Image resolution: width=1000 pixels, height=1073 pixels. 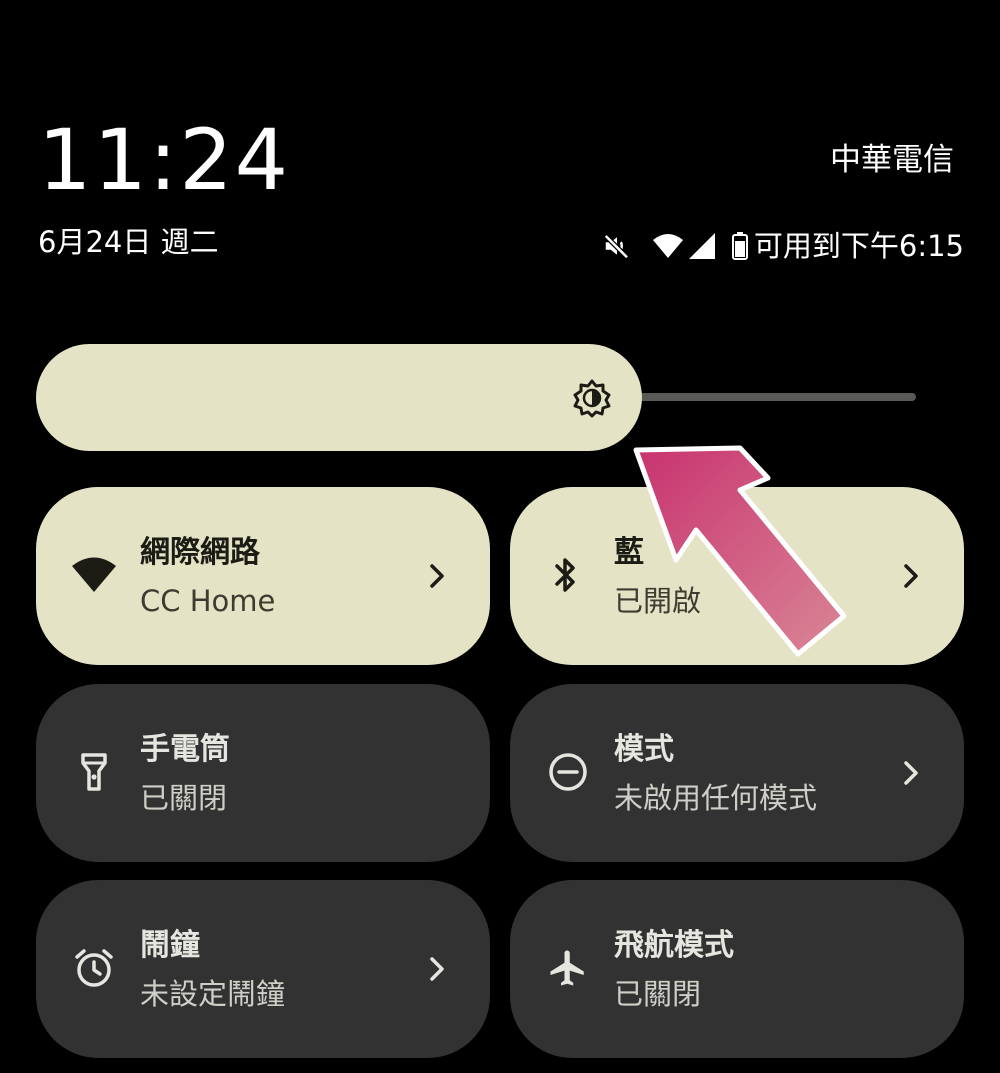 What do you see at coordinates (617, 246) in the screenshot?
I see `mute-icon` at bounding box center [617, 246].